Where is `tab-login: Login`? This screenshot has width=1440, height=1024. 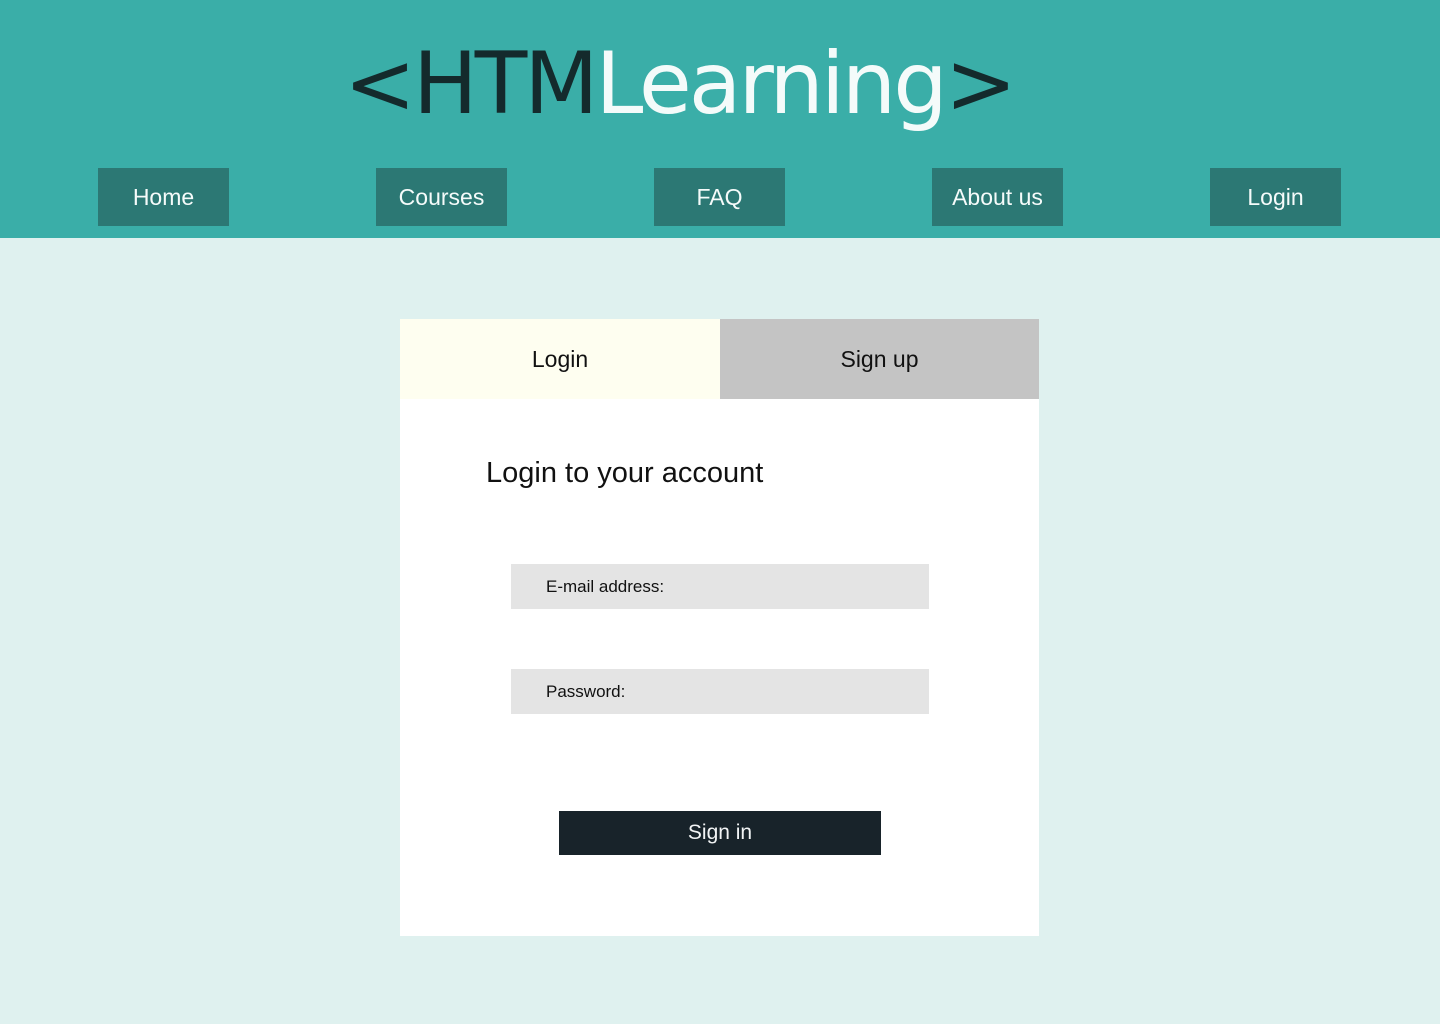 tab-login: Login is located at coordinates (560, 359).